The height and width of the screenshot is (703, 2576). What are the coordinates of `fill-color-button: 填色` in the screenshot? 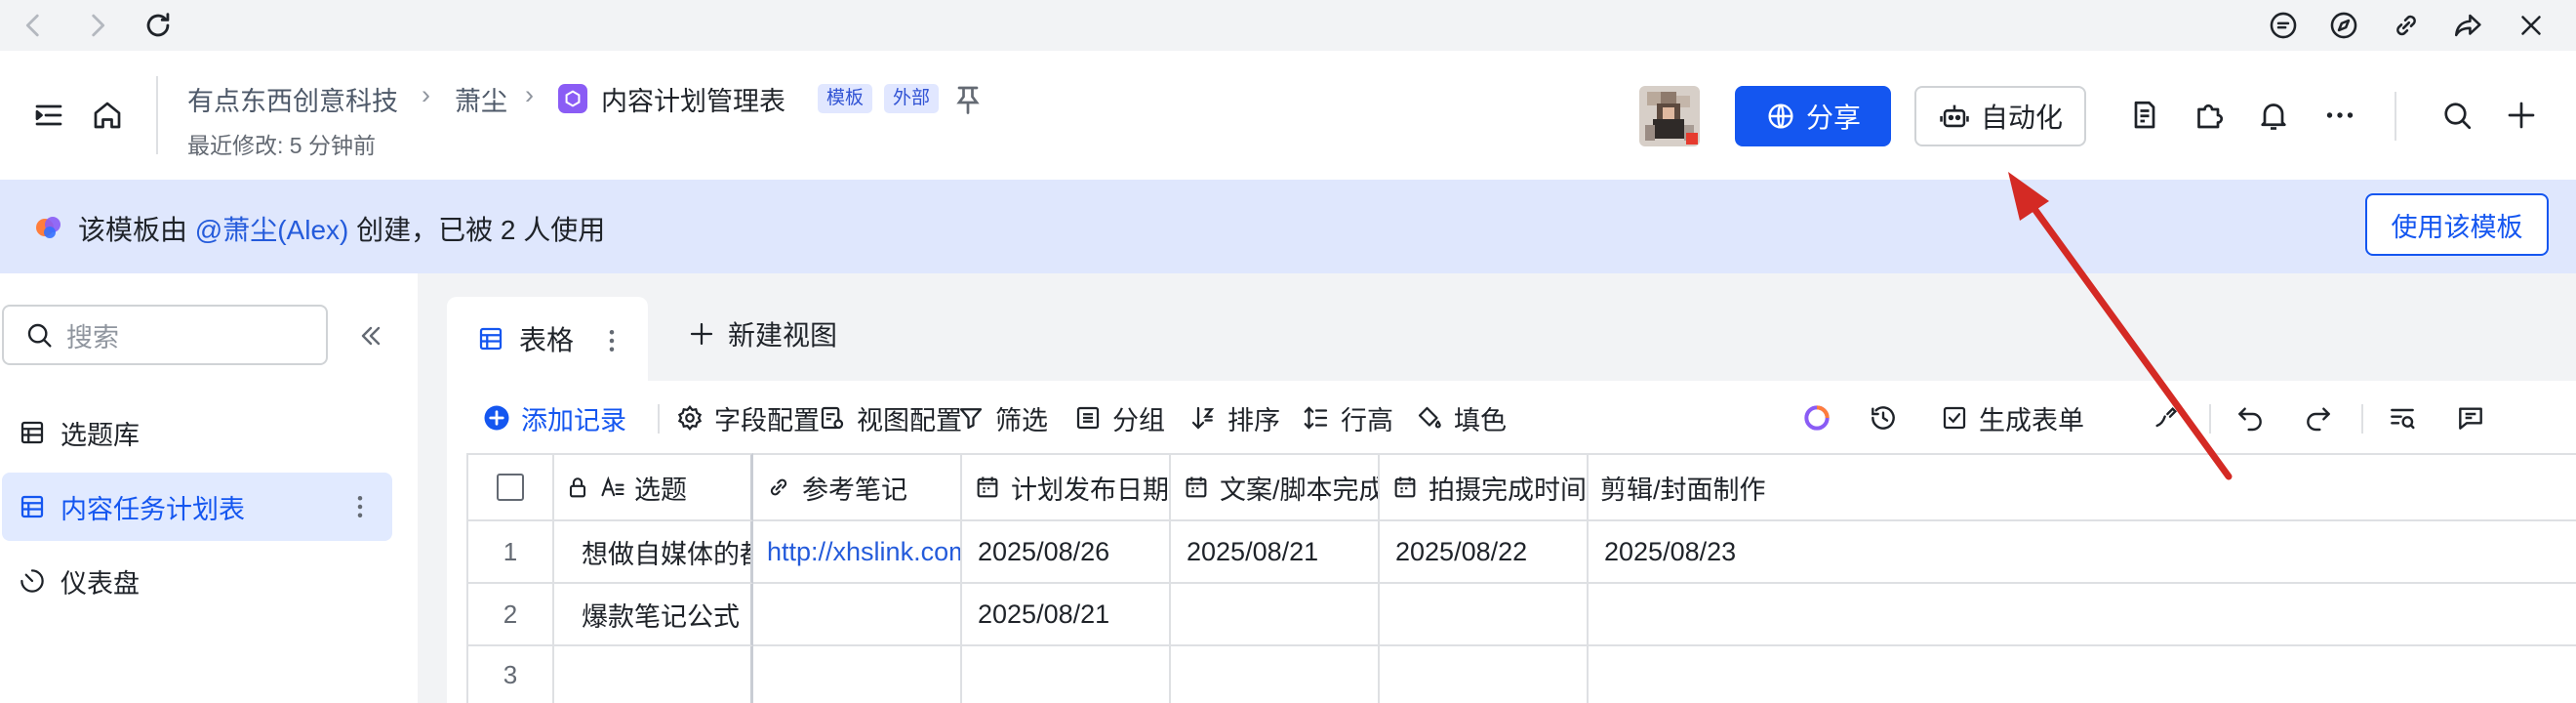 It's located at (1461, 417).